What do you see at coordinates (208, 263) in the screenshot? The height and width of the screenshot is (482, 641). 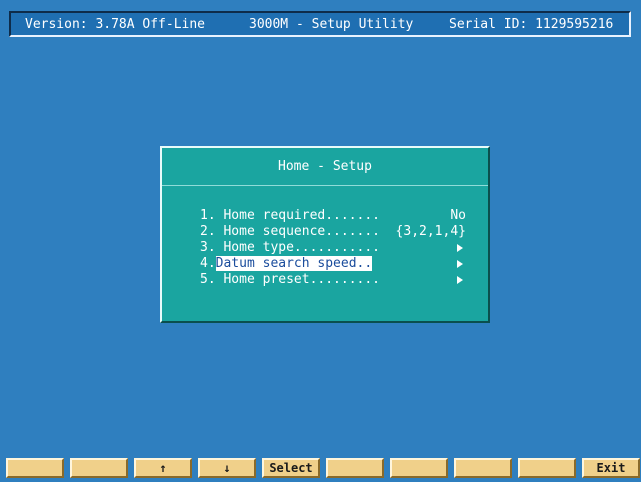 I see `menu-item-number: 4.` at bounding box center [208, 263].